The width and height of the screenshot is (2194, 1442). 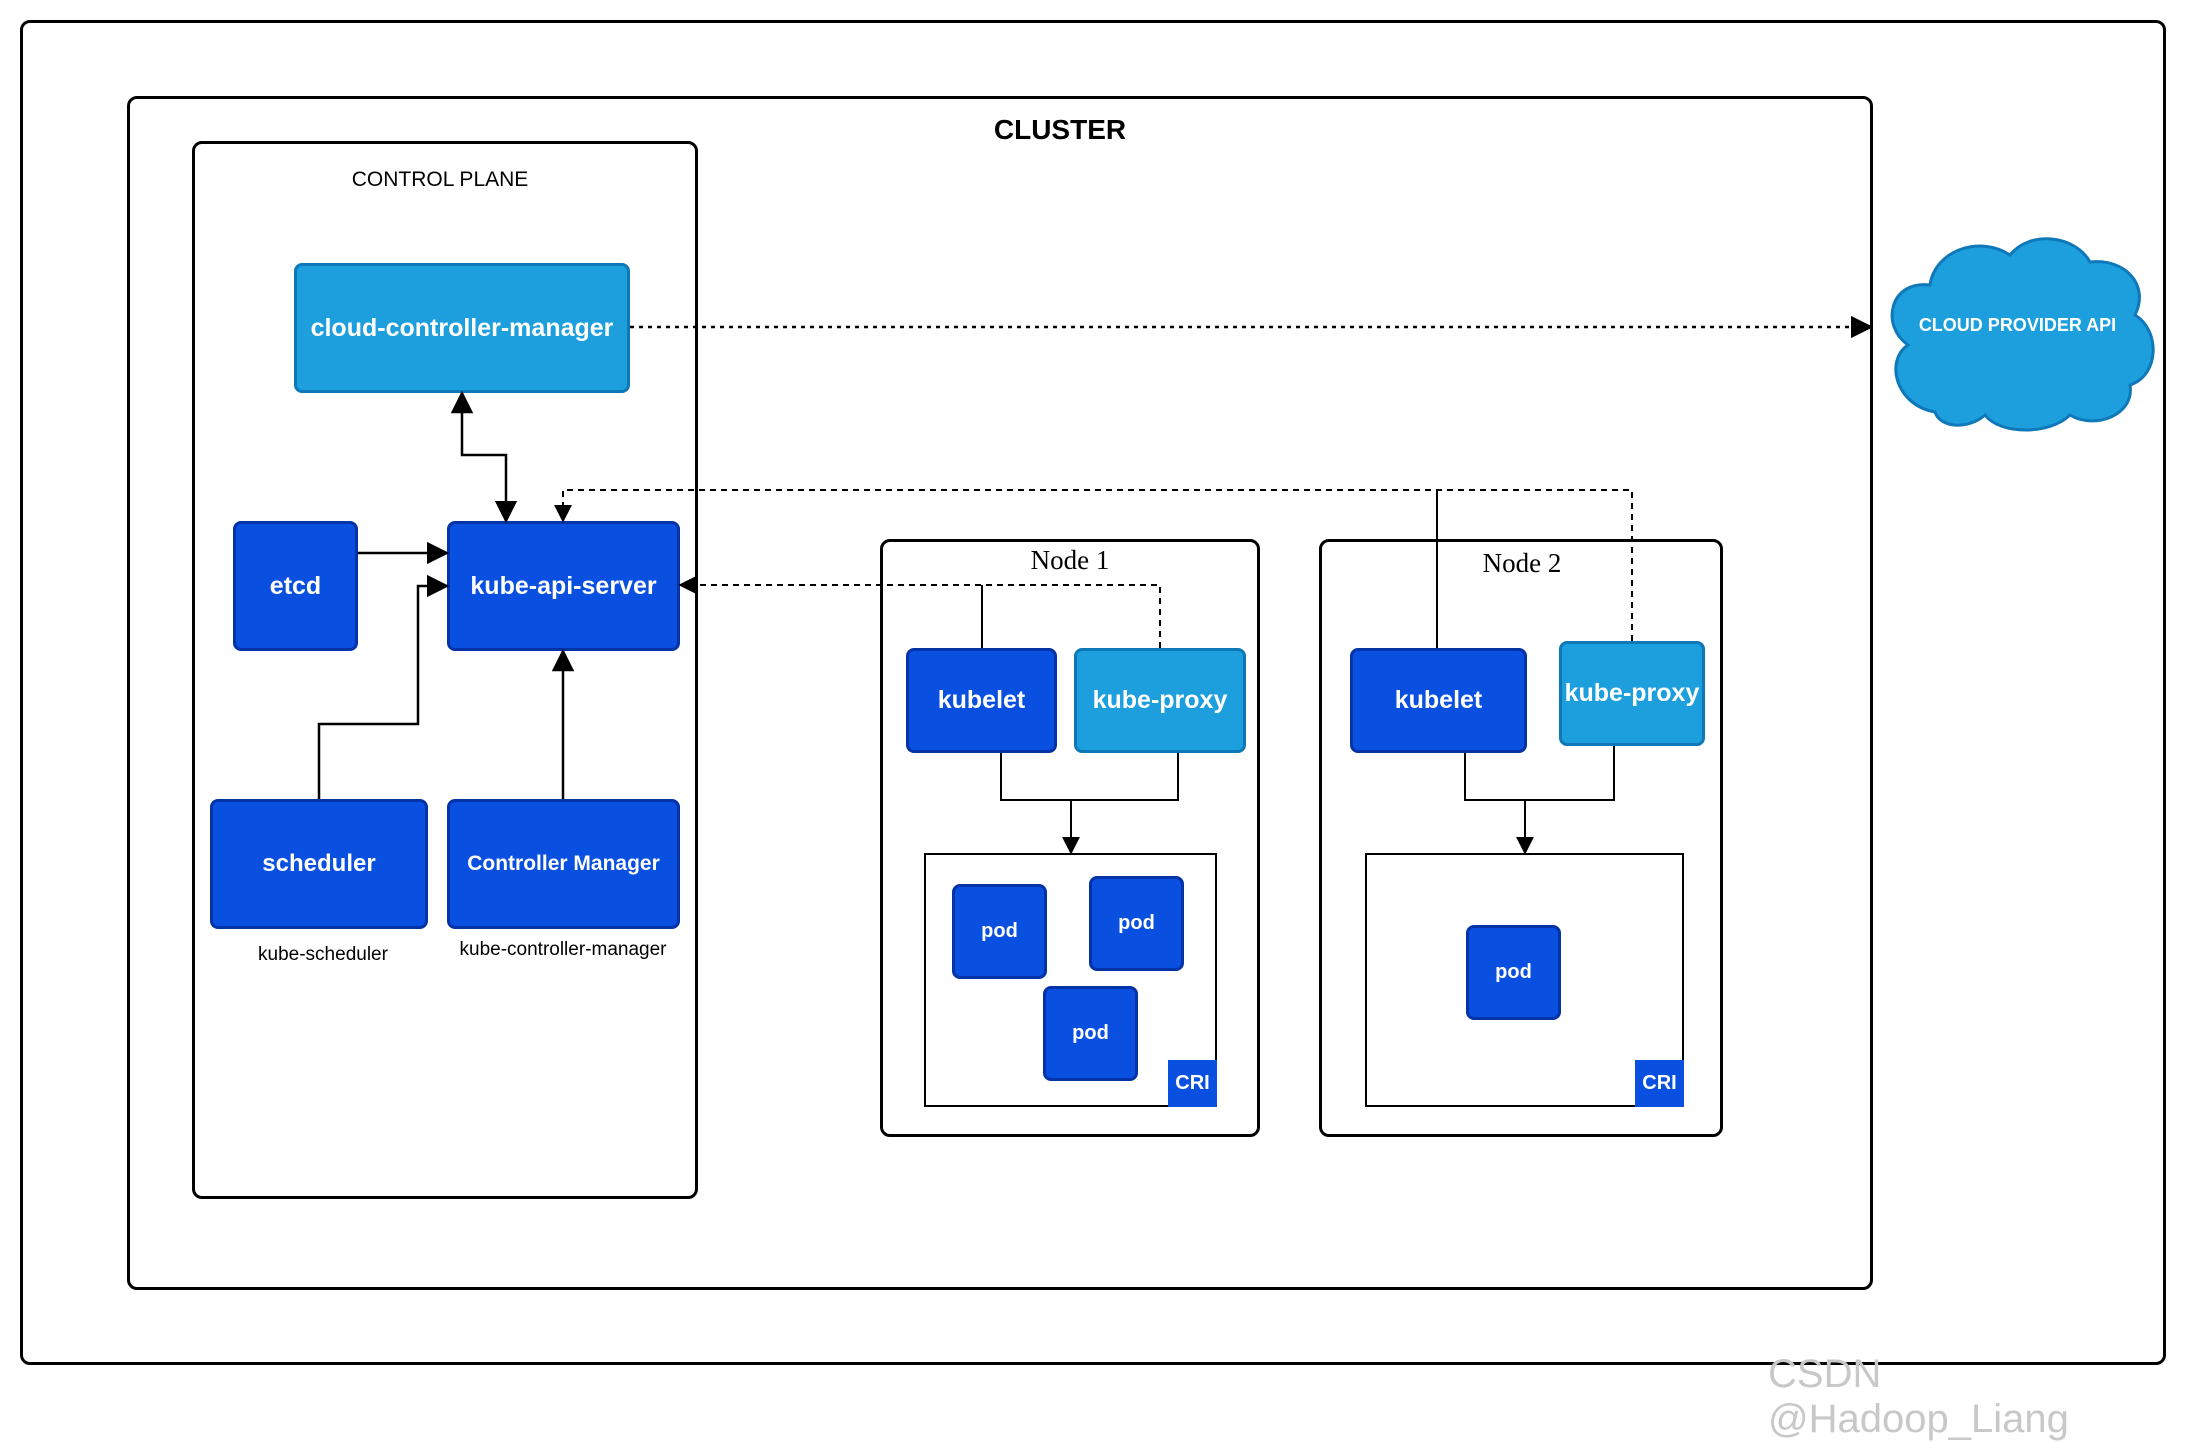 I want to click on node2-pod-connector, so click(x=1539, y=773).